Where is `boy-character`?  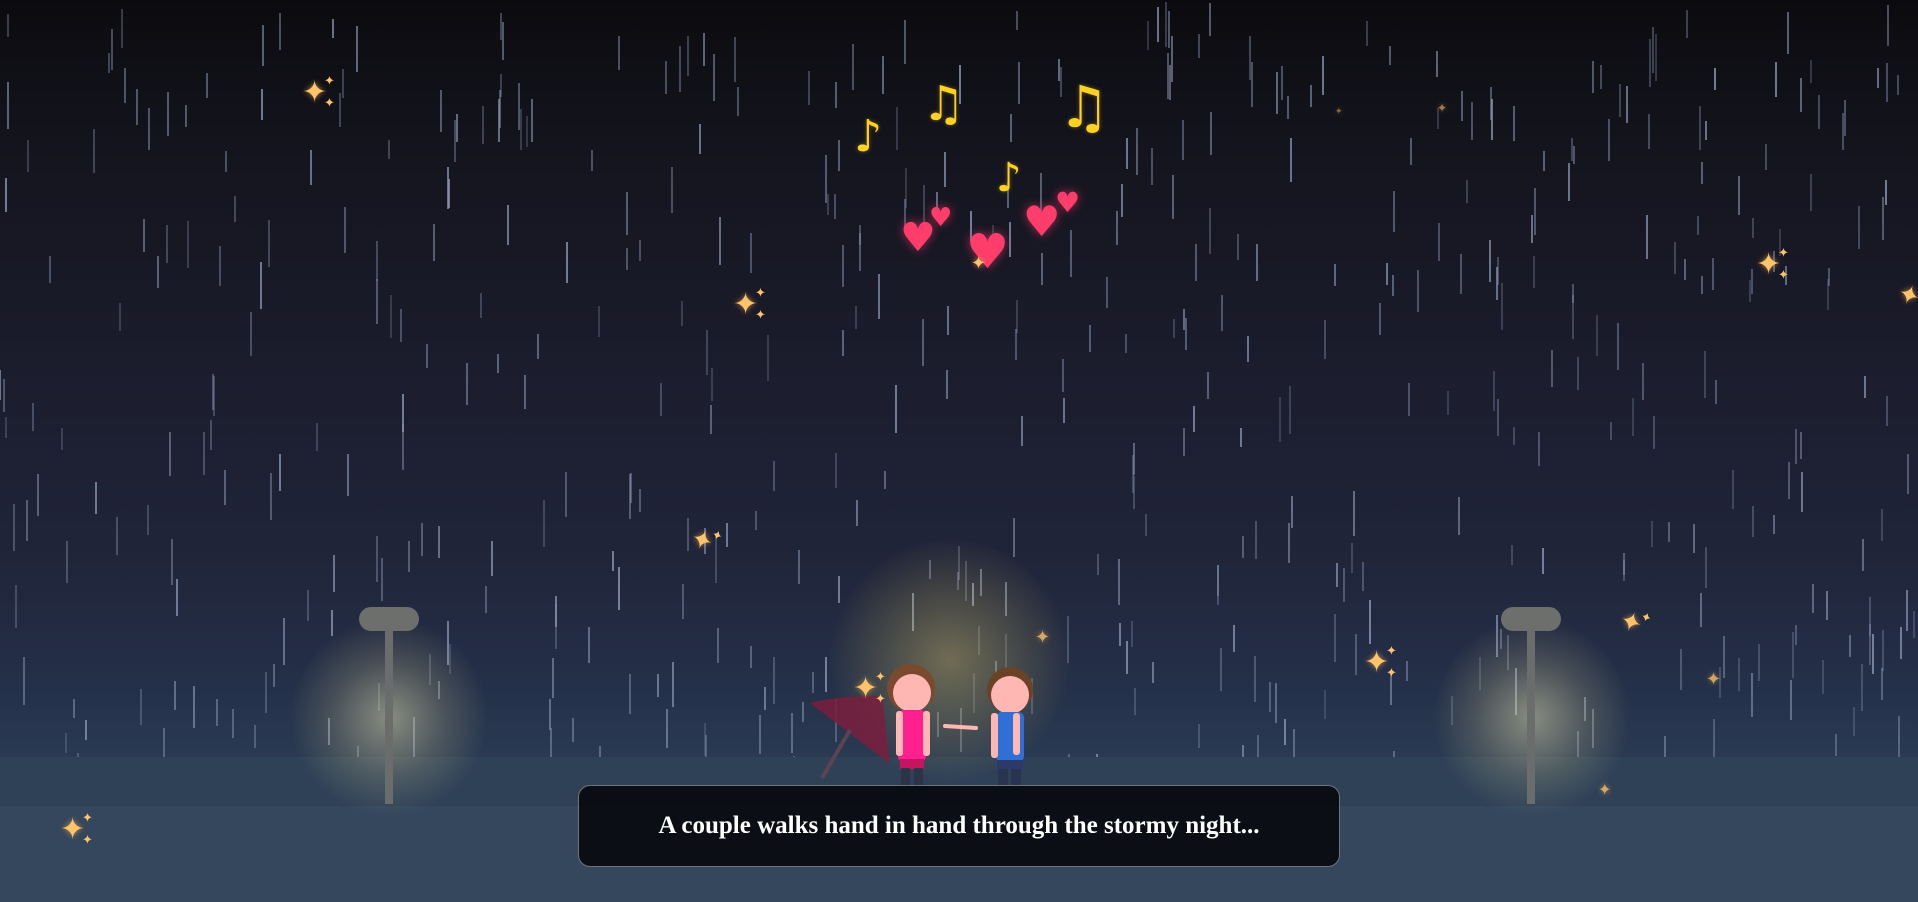
boy-character is located at coordinates (1010, 730).